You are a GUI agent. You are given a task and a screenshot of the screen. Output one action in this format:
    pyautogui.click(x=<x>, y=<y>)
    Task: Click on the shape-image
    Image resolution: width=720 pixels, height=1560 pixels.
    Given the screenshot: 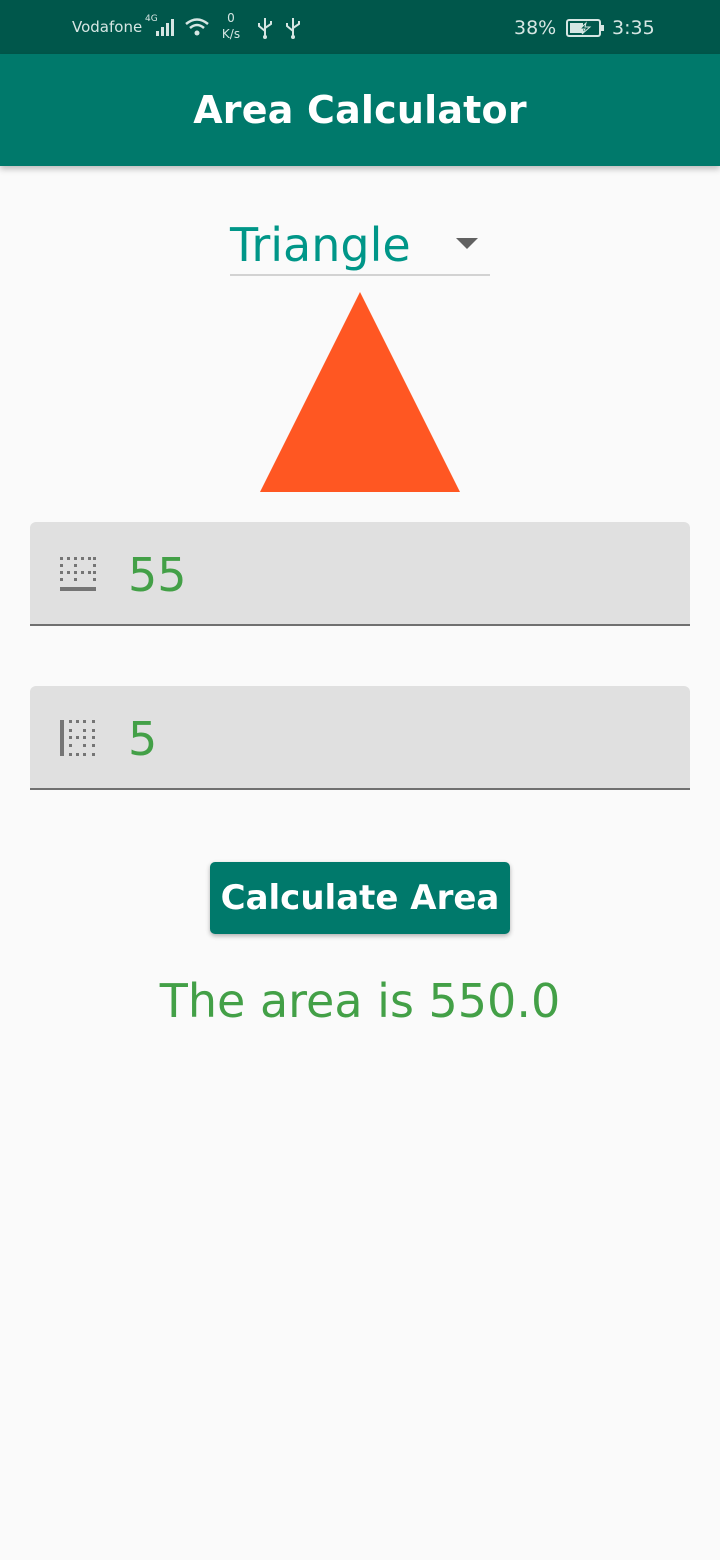 What is the action you would take?
    pyautogui.click(x=360, y=392)
    